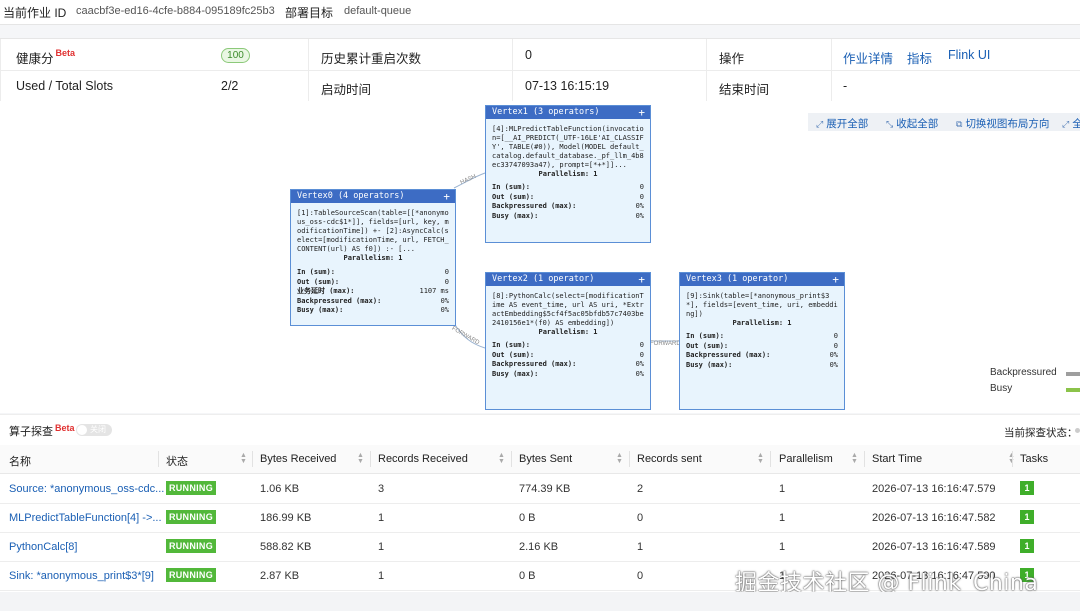 The height and width of the screenshot is (611, 1080). I want to click on column-header-status: 状态, so click(177, 461).